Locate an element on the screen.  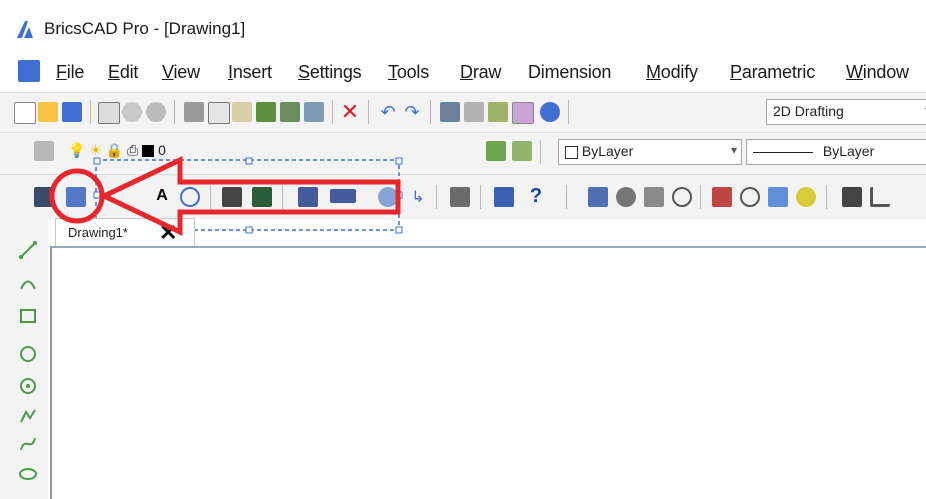
line-icon is located at coordinates (28, 250).